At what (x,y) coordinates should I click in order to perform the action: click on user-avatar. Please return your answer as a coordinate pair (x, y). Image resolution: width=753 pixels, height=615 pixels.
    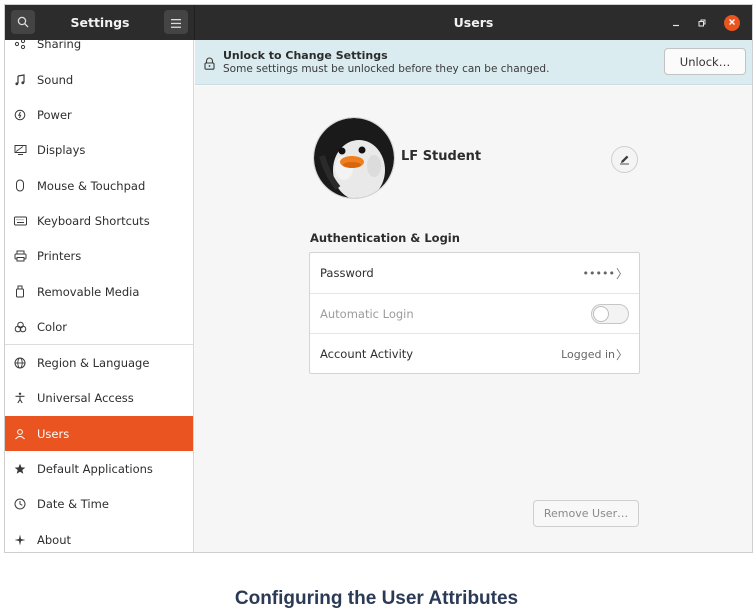
    Looking at the image, I should click on (354, 158).